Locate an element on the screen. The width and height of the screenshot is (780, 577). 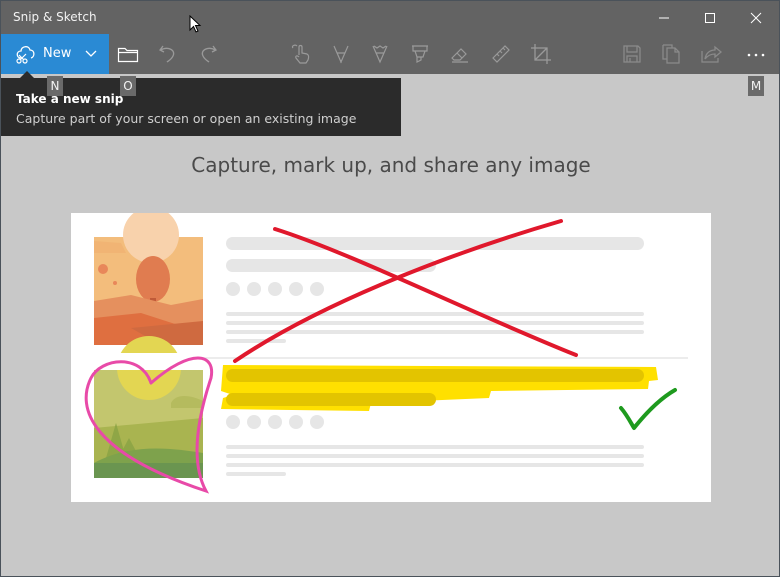
keytip-new: N is located at coordinates (55, 86).